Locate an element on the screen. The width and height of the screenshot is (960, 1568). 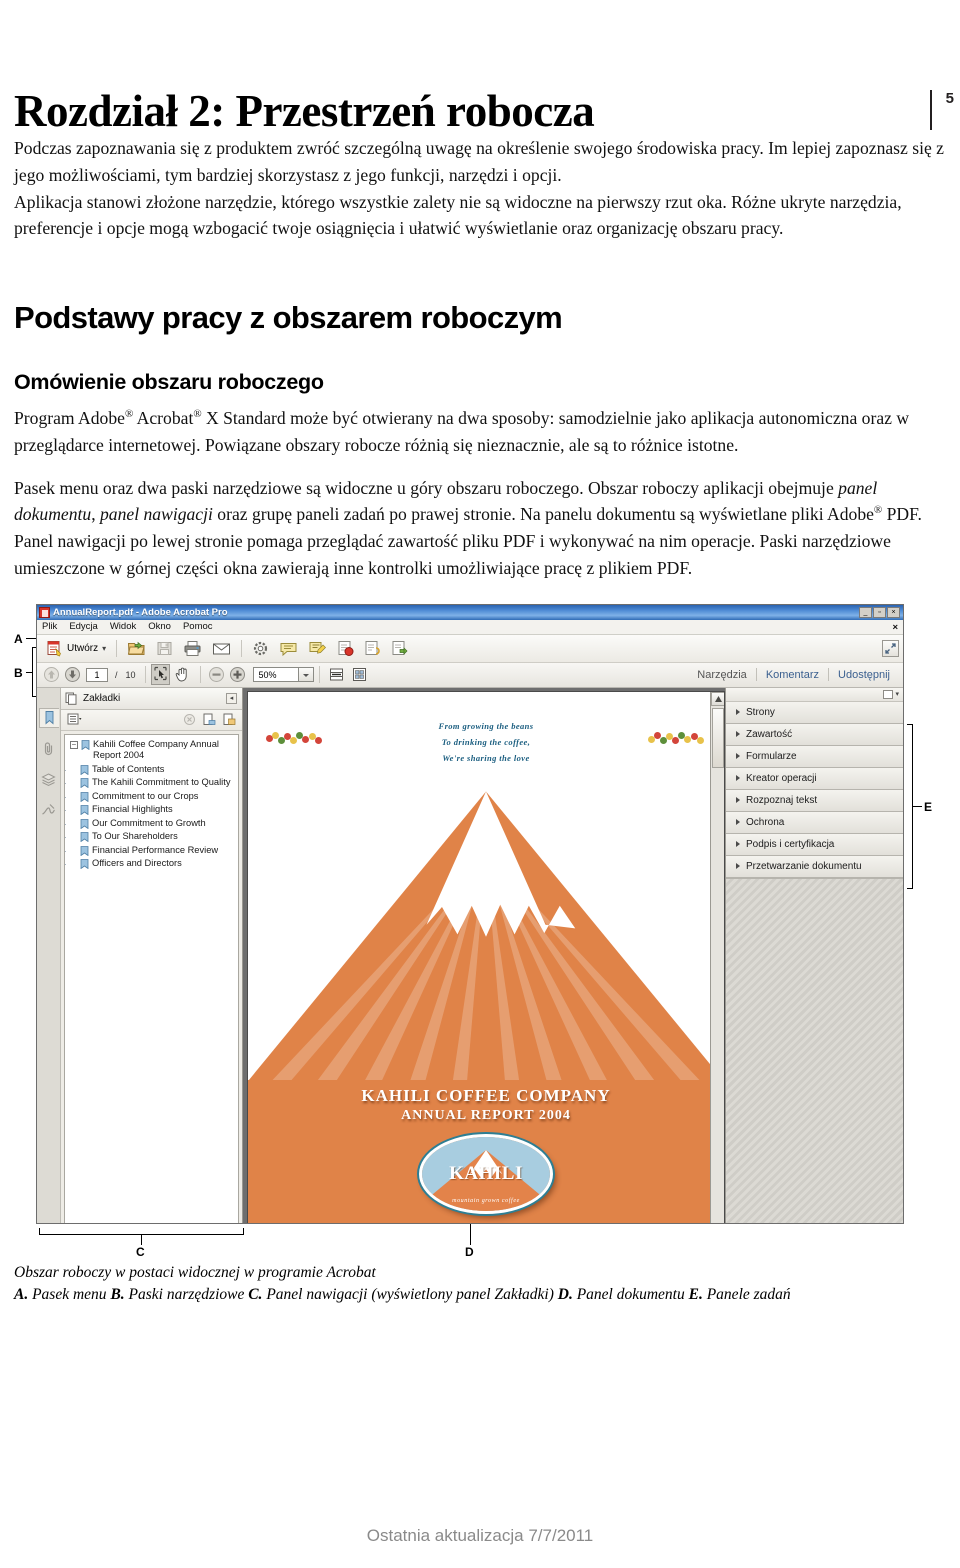
list-item: Table of Contents is located at coordinates (150, 769).